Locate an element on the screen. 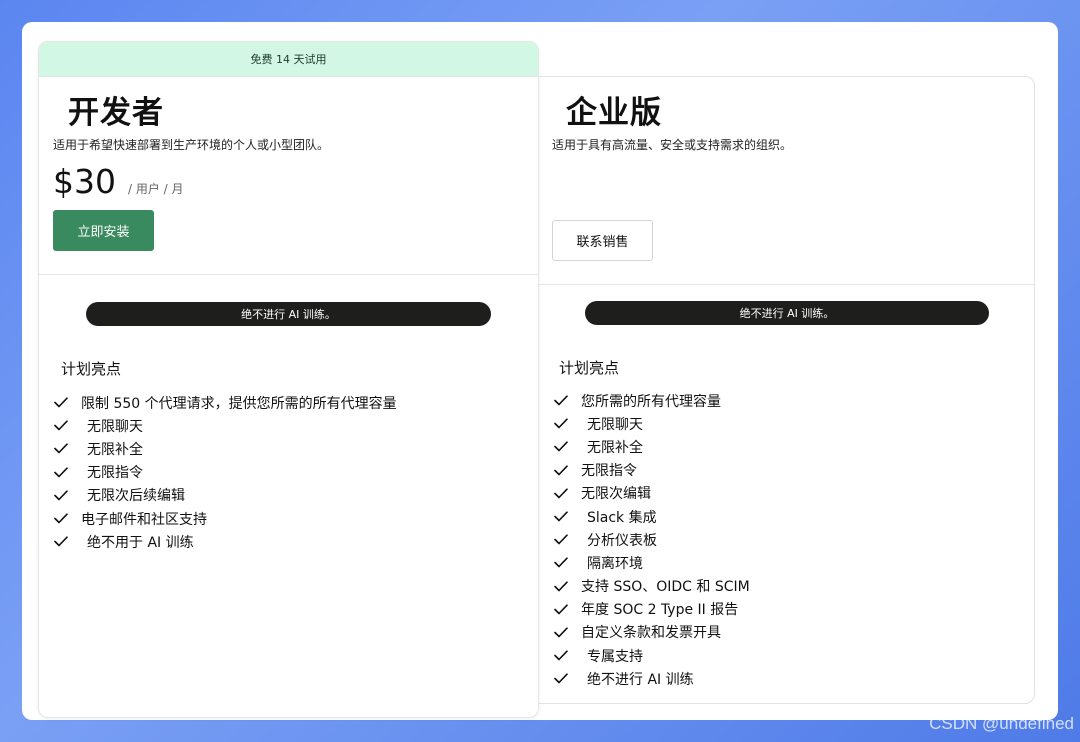 The height and width of the screenshot is (742, 1080). feature-label: Slack 集成 is located at coordinates (622, 517).